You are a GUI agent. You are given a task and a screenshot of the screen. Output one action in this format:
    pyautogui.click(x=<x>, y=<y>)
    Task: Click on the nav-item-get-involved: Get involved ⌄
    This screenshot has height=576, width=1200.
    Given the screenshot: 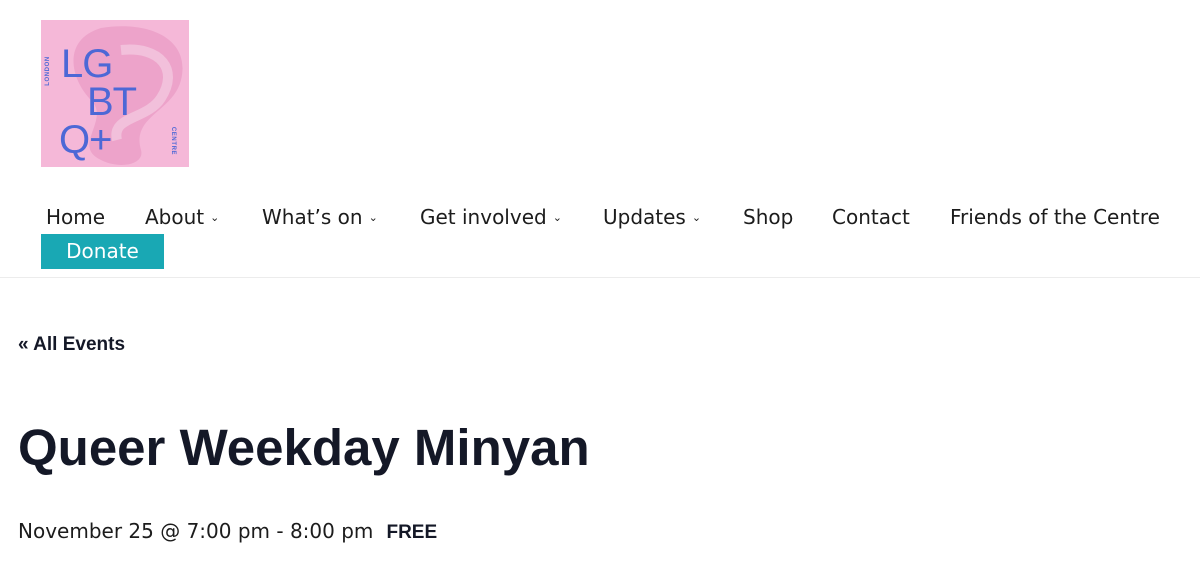 What is the action you would take?
    pyautogui.click(x=491, y=217)
    